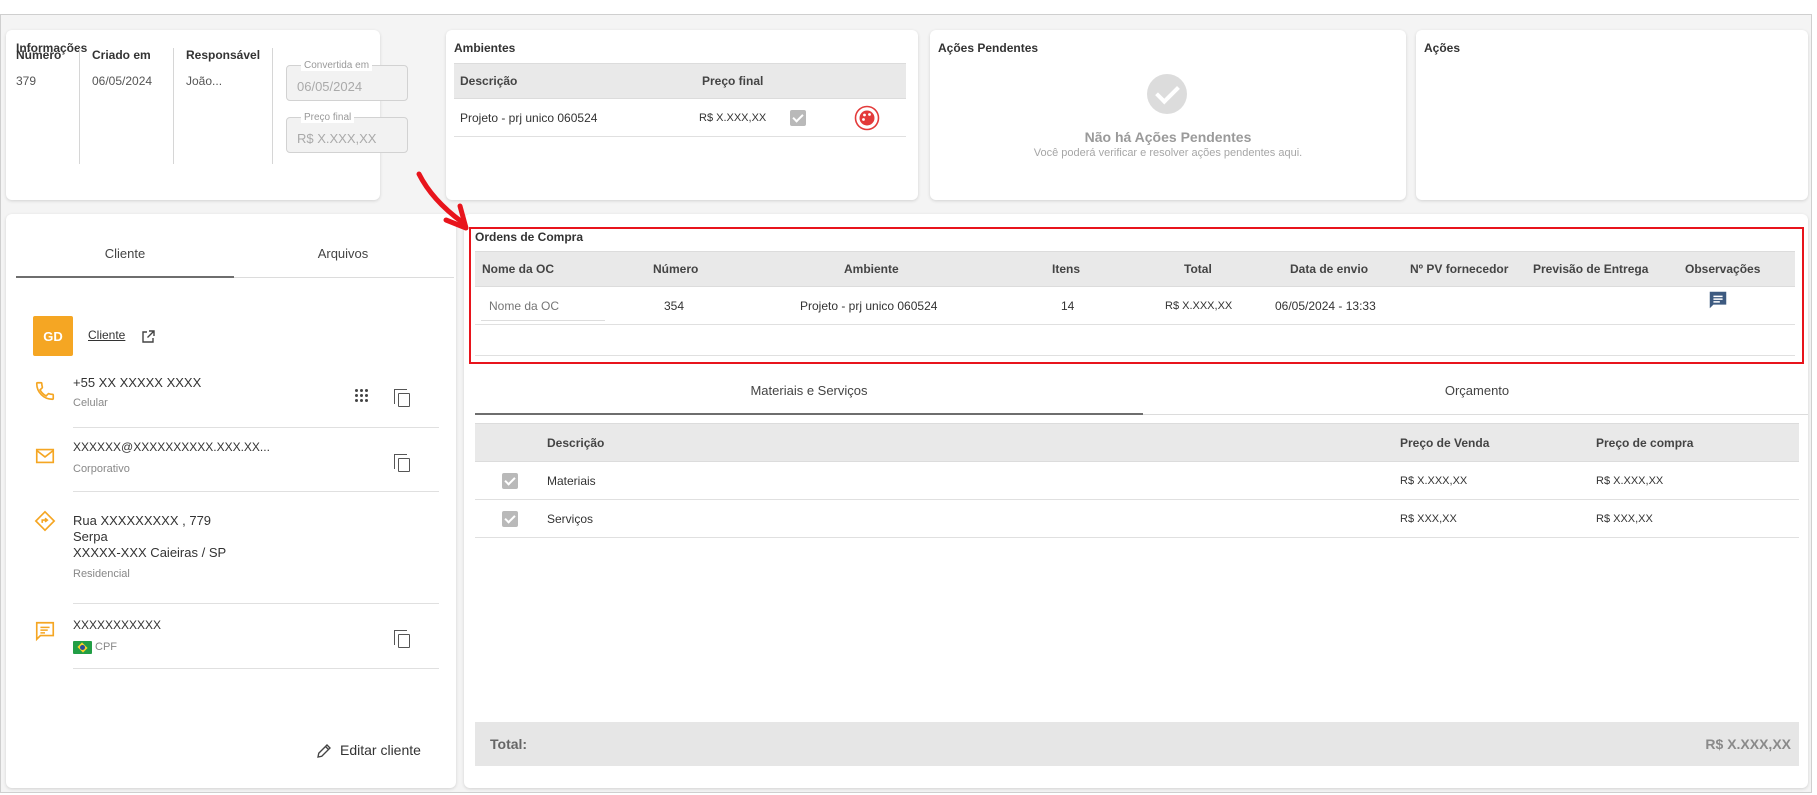  What do you see at coordinates (48, 106) in the screenshot?
I see `numero-col: Número 379` at bounding box center [48, 106].